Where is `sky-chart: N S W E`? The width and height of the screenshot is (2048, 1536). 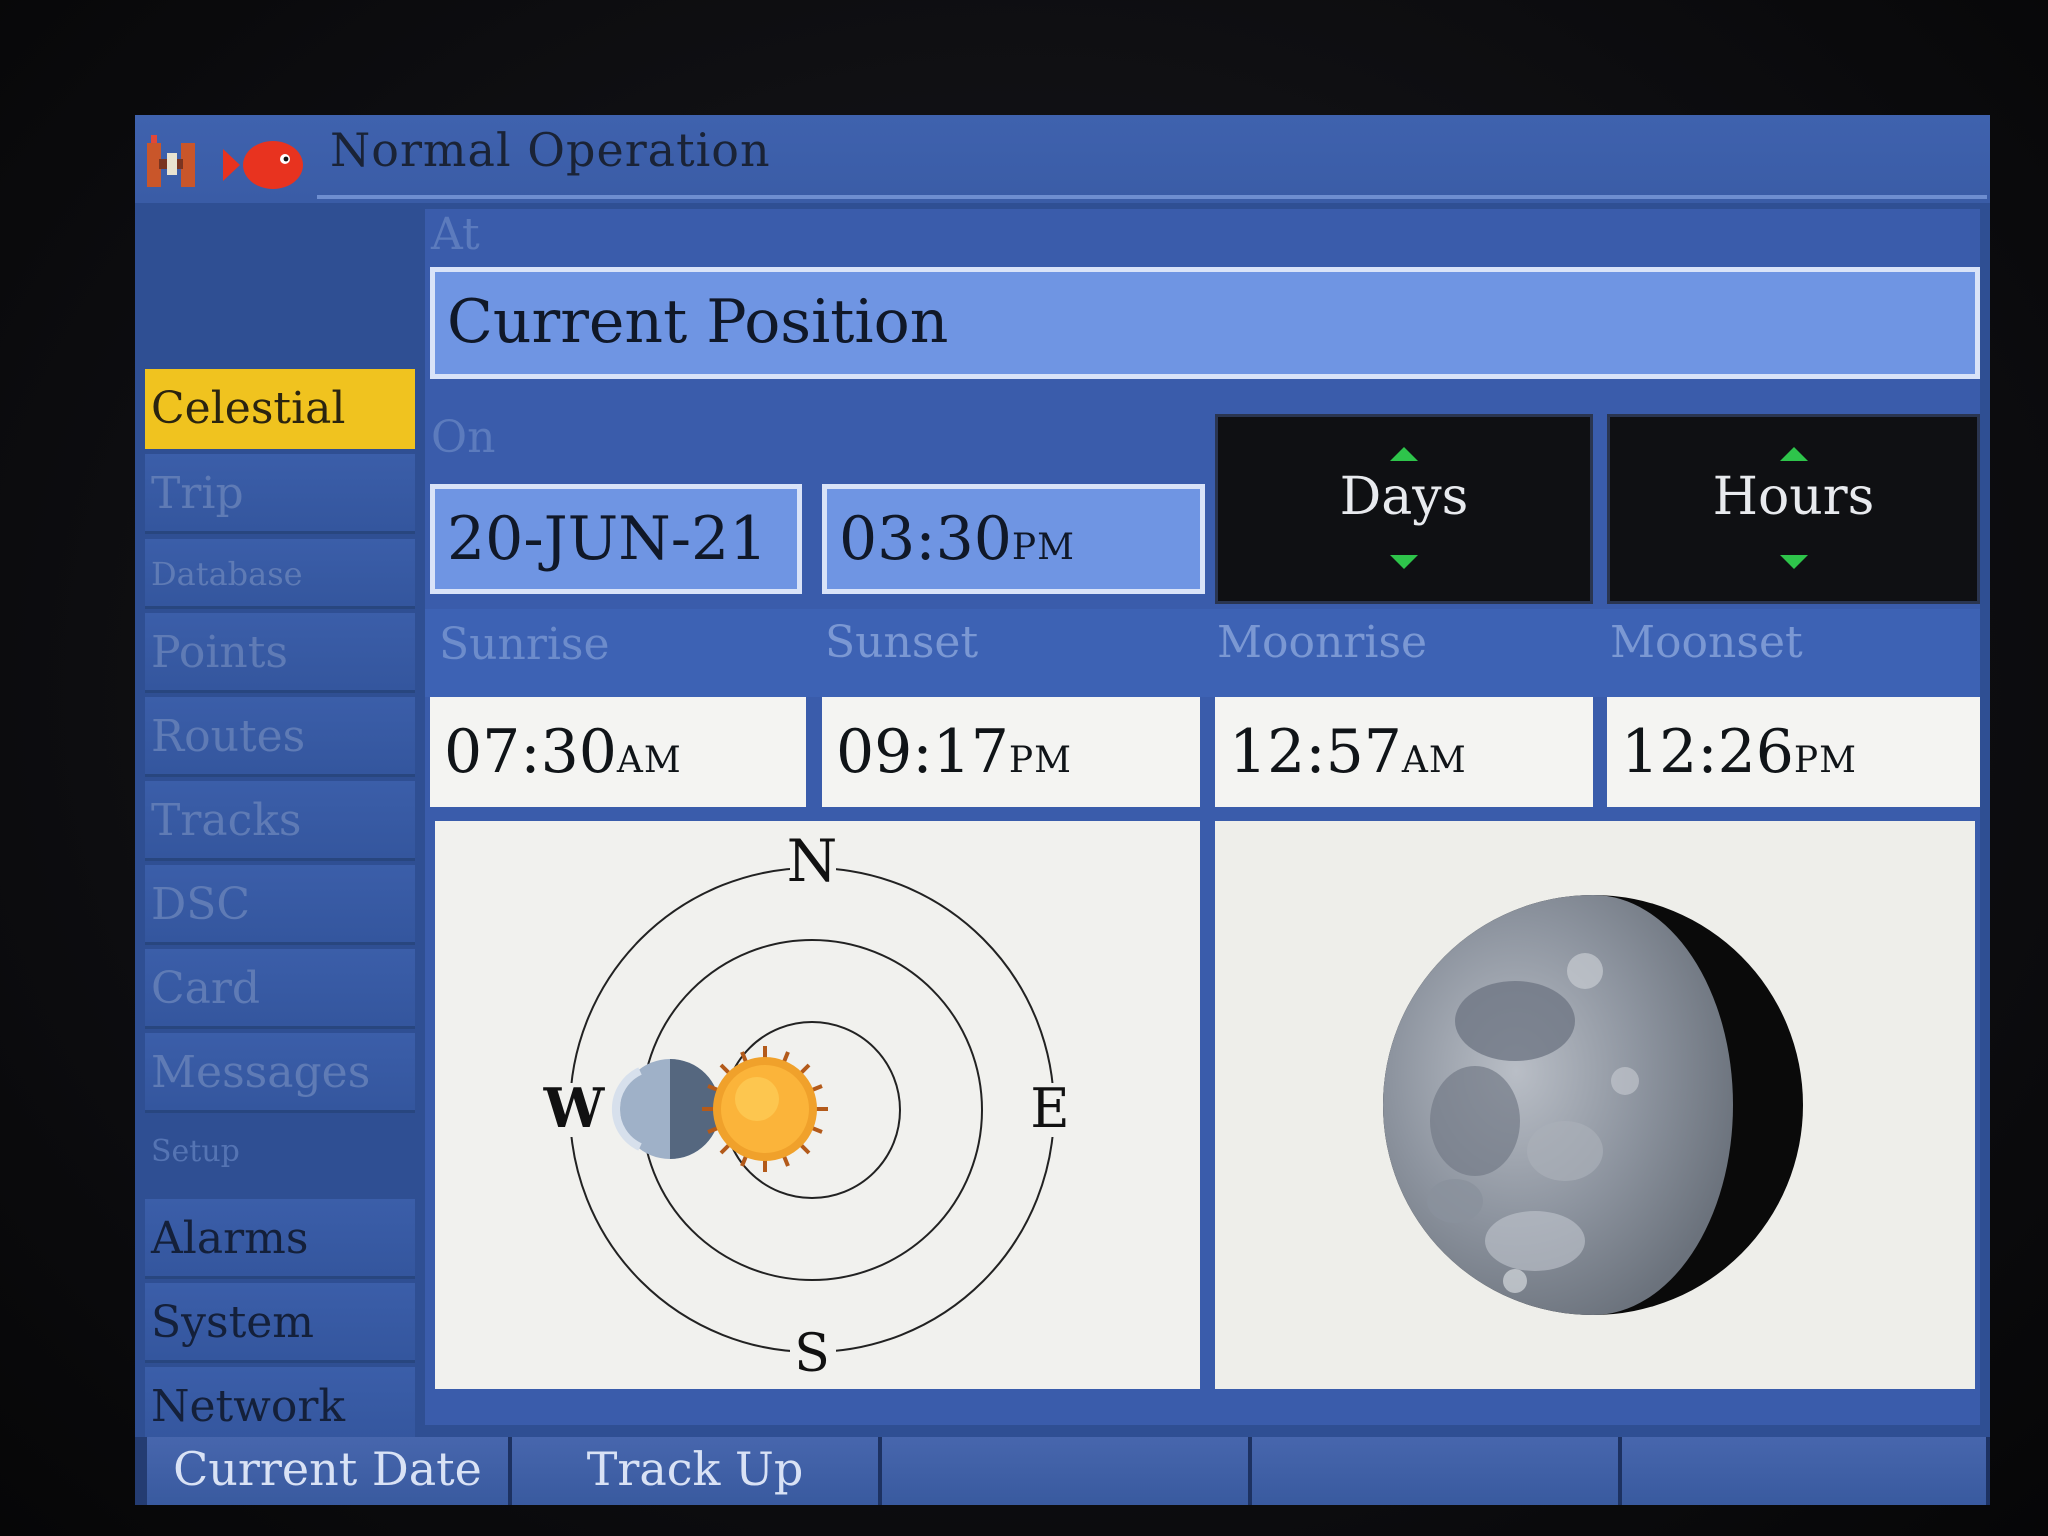 sky-chart: N S W E is located at coordinates (808, 1105).